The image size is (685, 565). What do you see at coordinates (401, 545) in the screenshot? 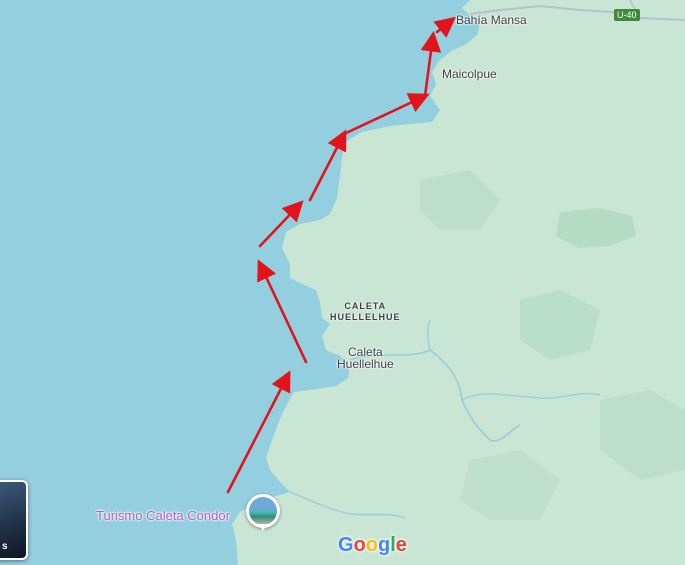
I see `google-logo-letter: e` at bounding box center [401, 545].